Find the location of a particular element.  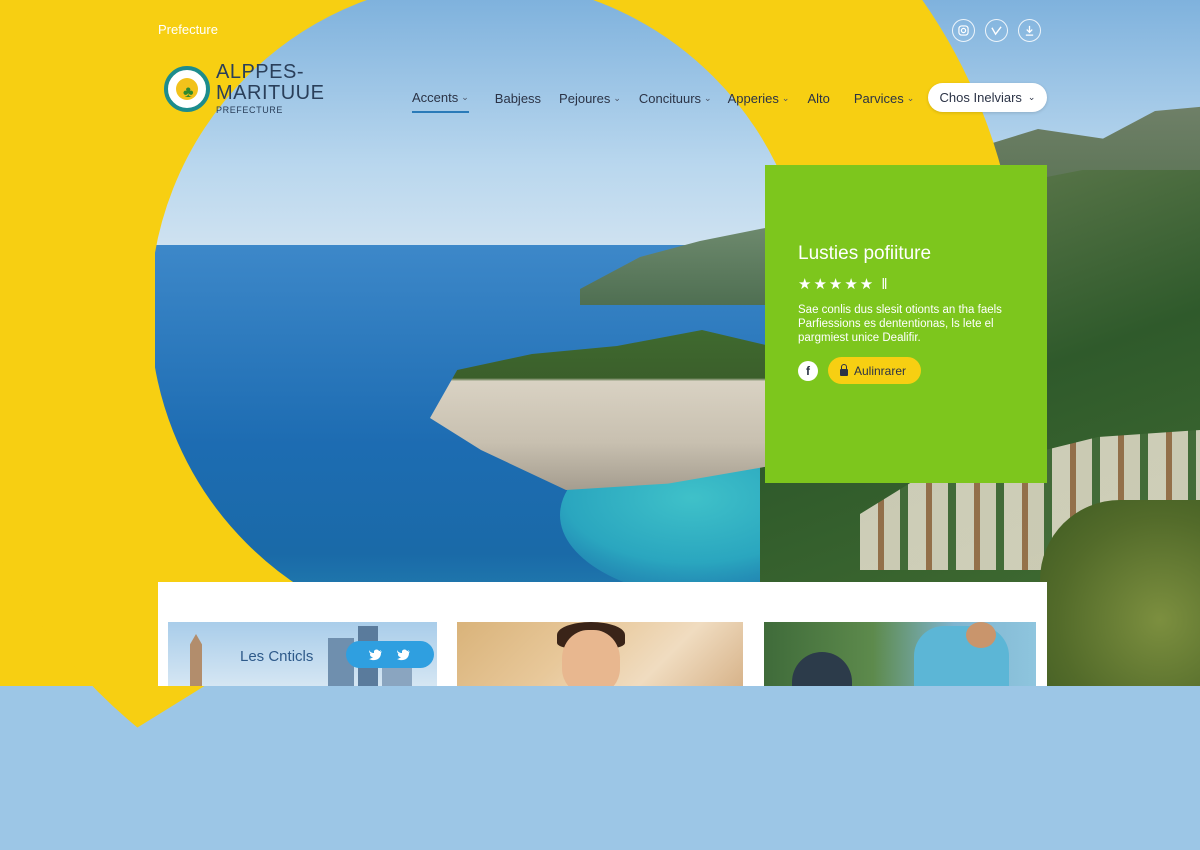

photo-person is located at coordinates (822, 669).